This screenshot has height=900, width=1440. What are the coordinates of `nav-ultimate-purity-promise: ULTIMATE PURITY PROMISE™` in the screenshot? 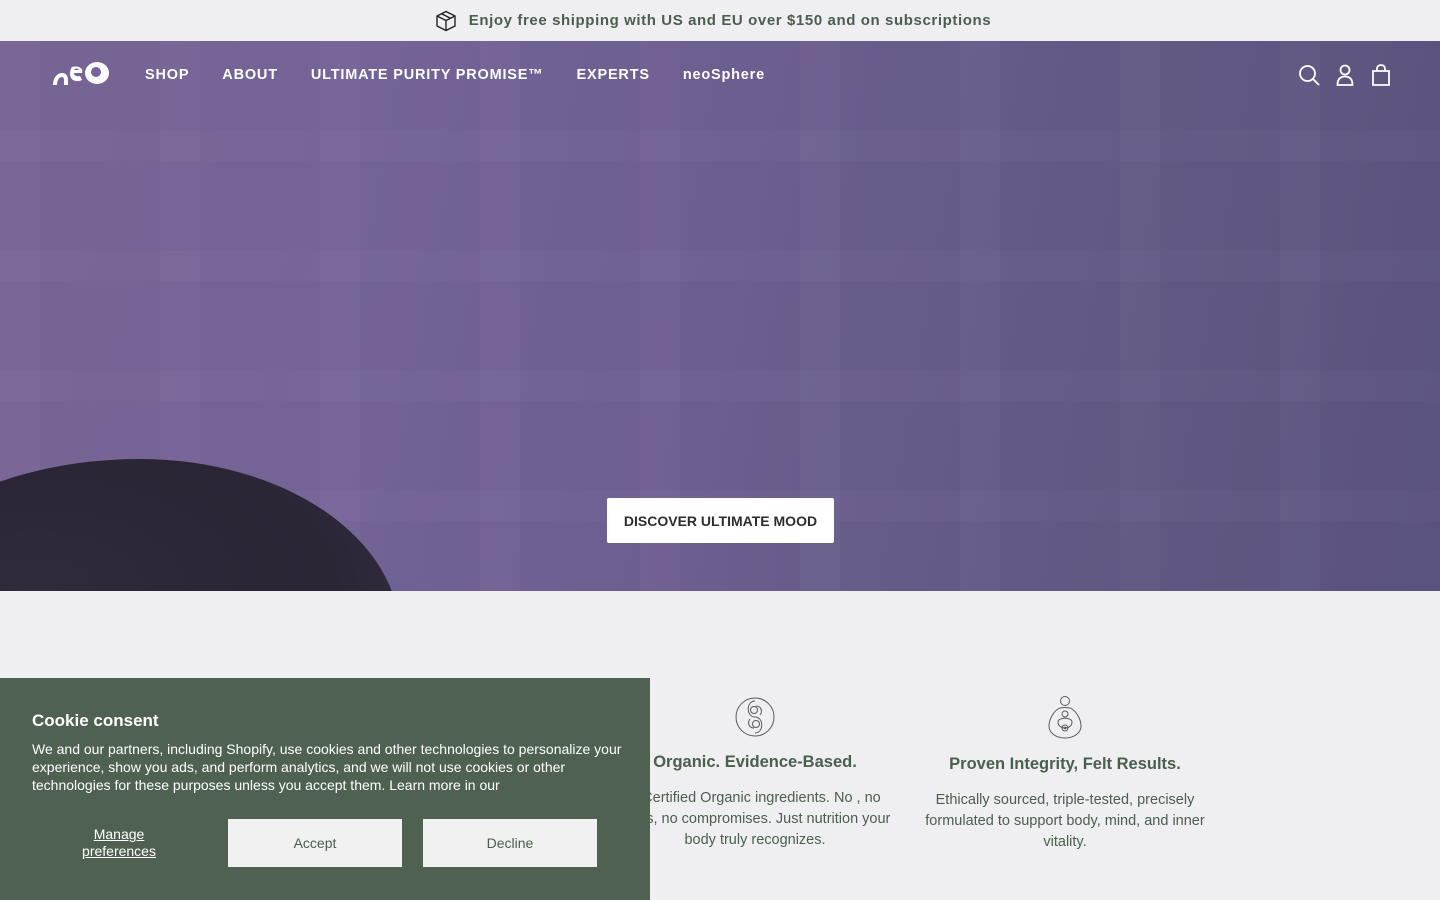 It's located at (427, 75).